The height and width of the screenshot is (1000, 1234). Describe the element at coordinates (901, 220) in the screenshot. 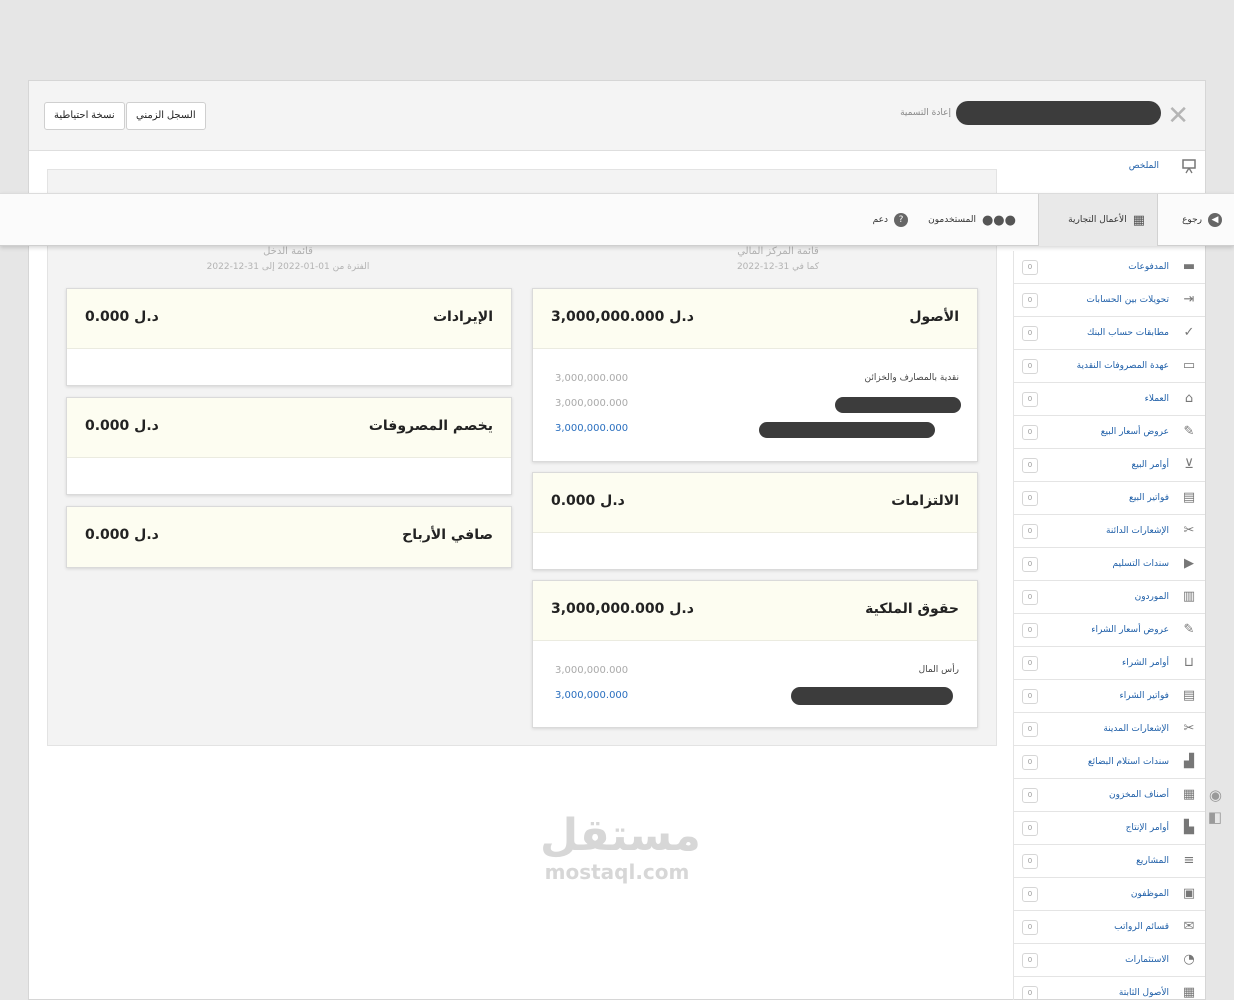

I see `help-icon: ?` at that location.